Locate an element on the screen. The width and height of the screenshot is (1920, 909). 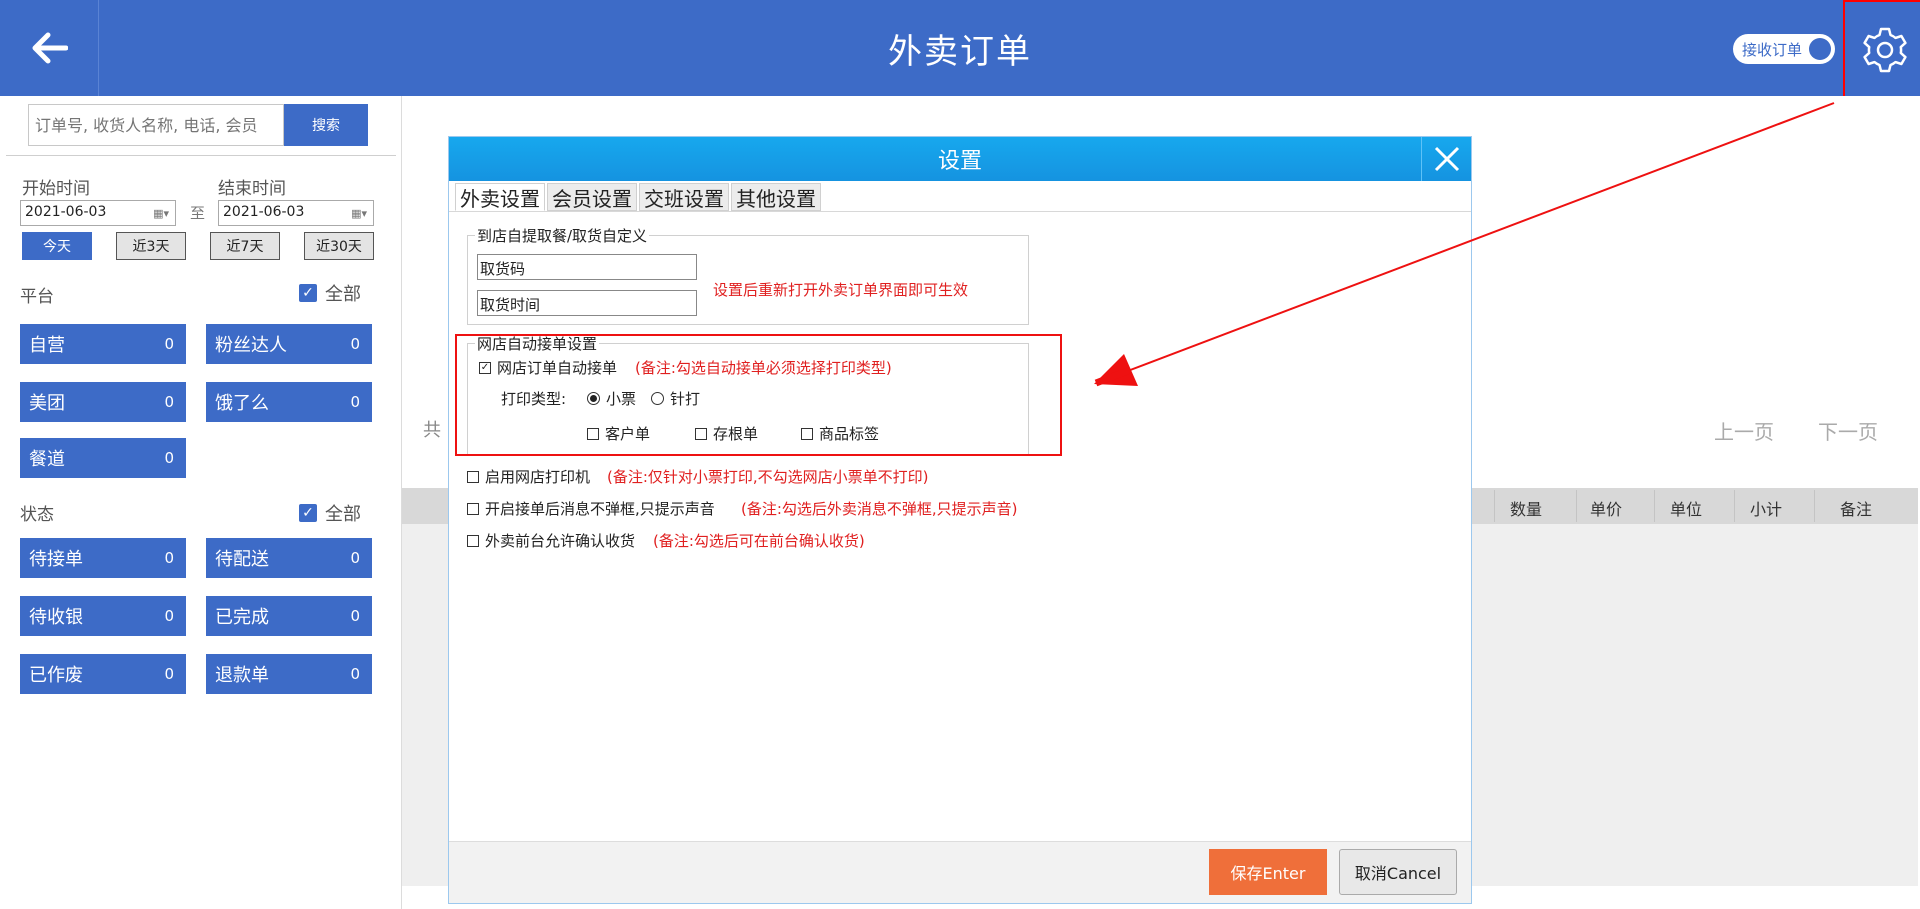
column-header-qty: 数量 is located at coordinates (1526, 509).